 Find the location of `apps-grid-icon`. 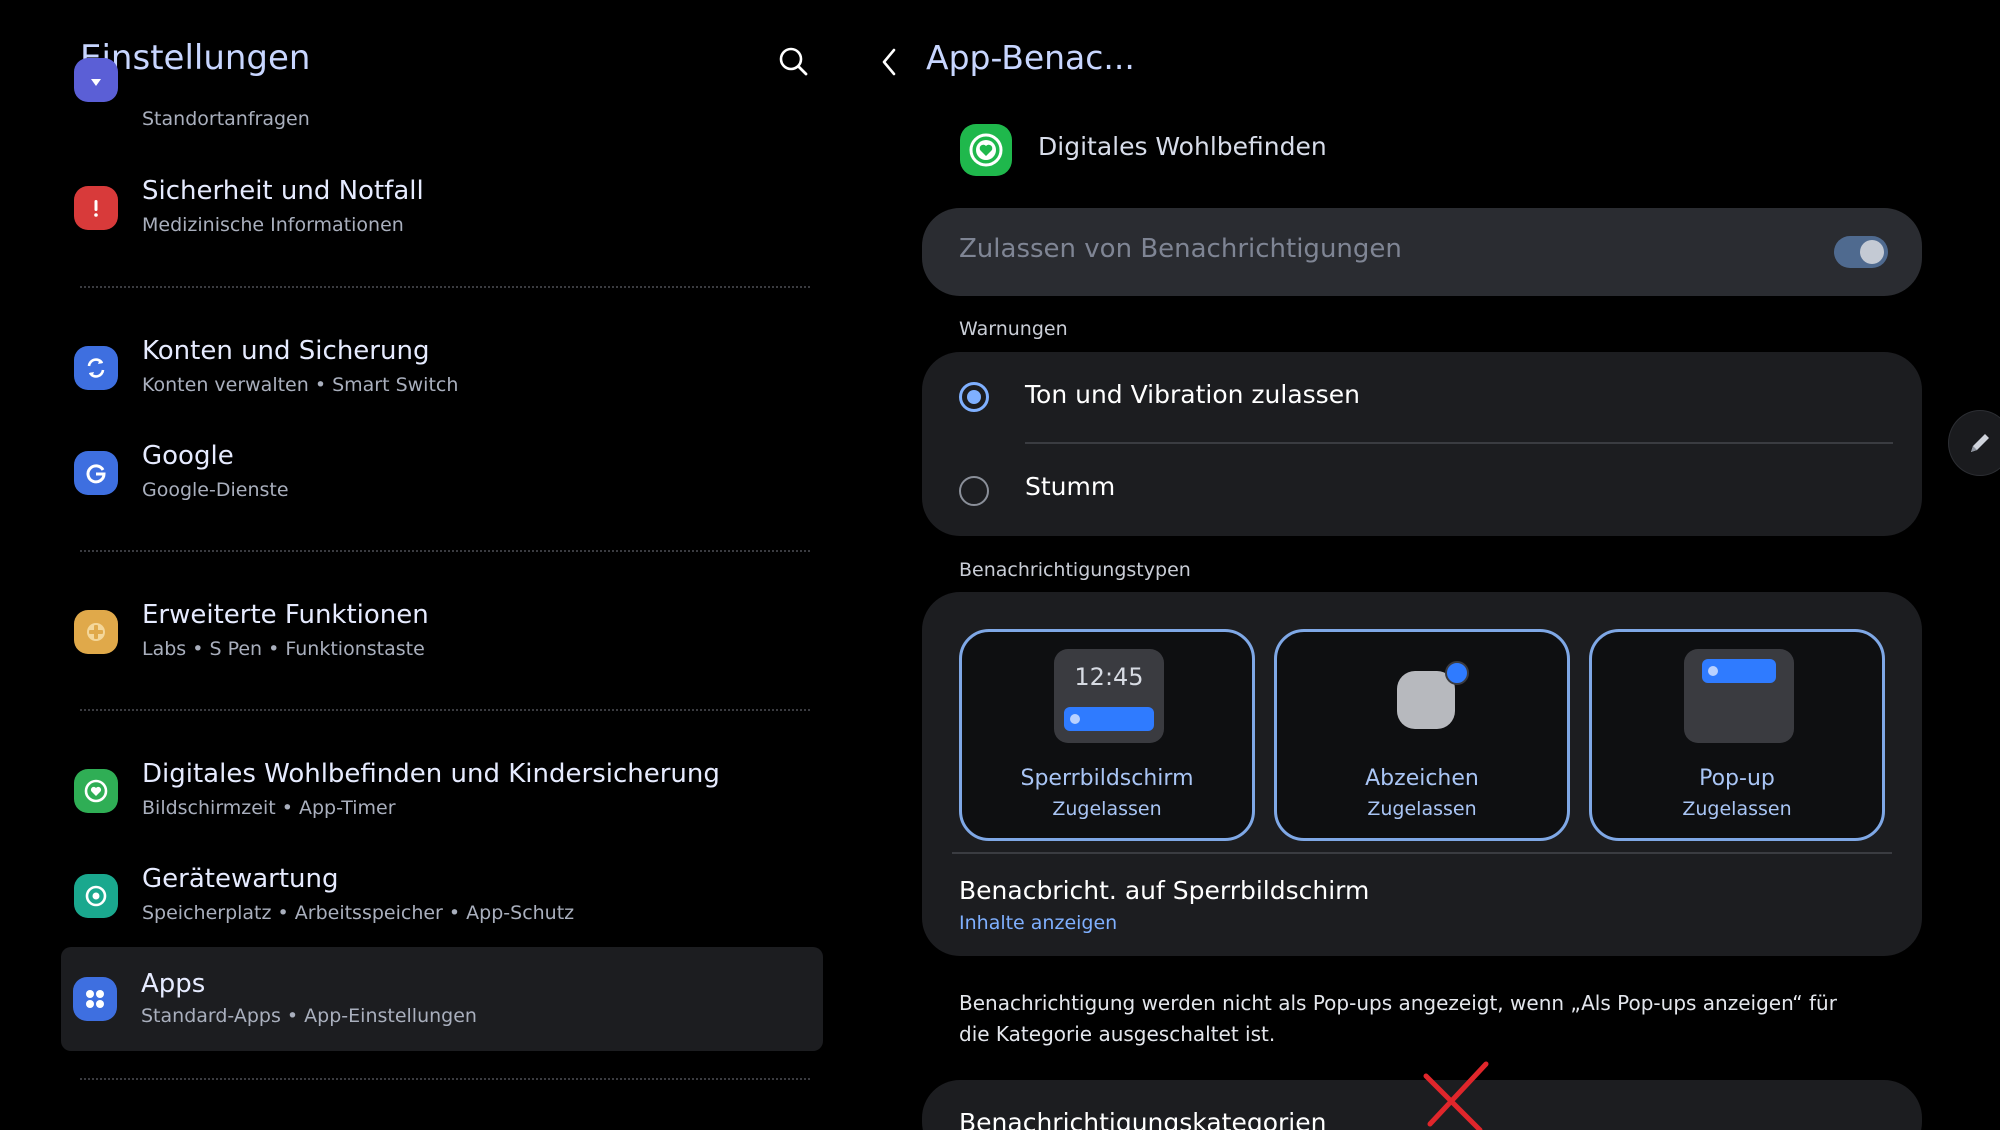

apps-grid-icon is located at coordinates (95, 999).